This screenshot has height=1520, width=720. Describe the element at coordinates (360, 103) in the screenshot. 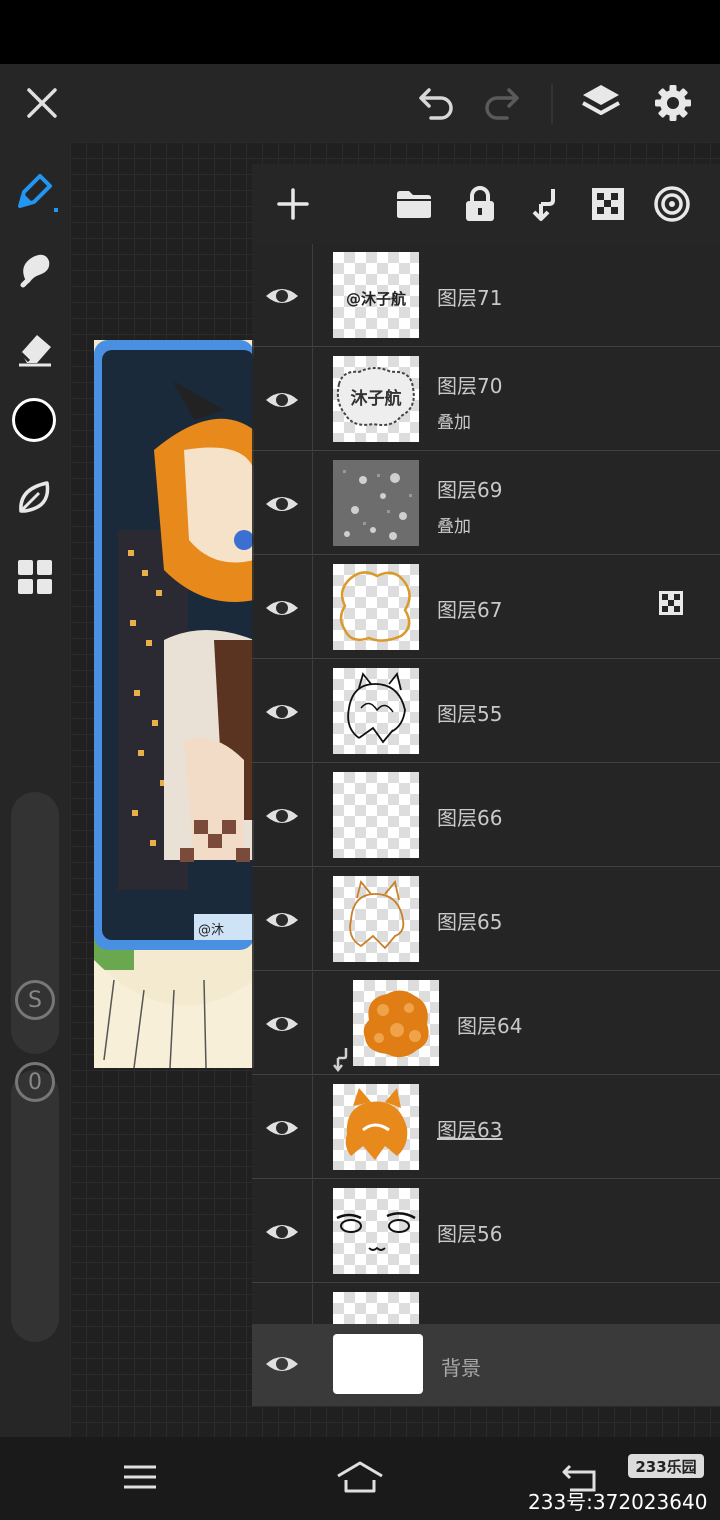

I see `top-bar` at that location.